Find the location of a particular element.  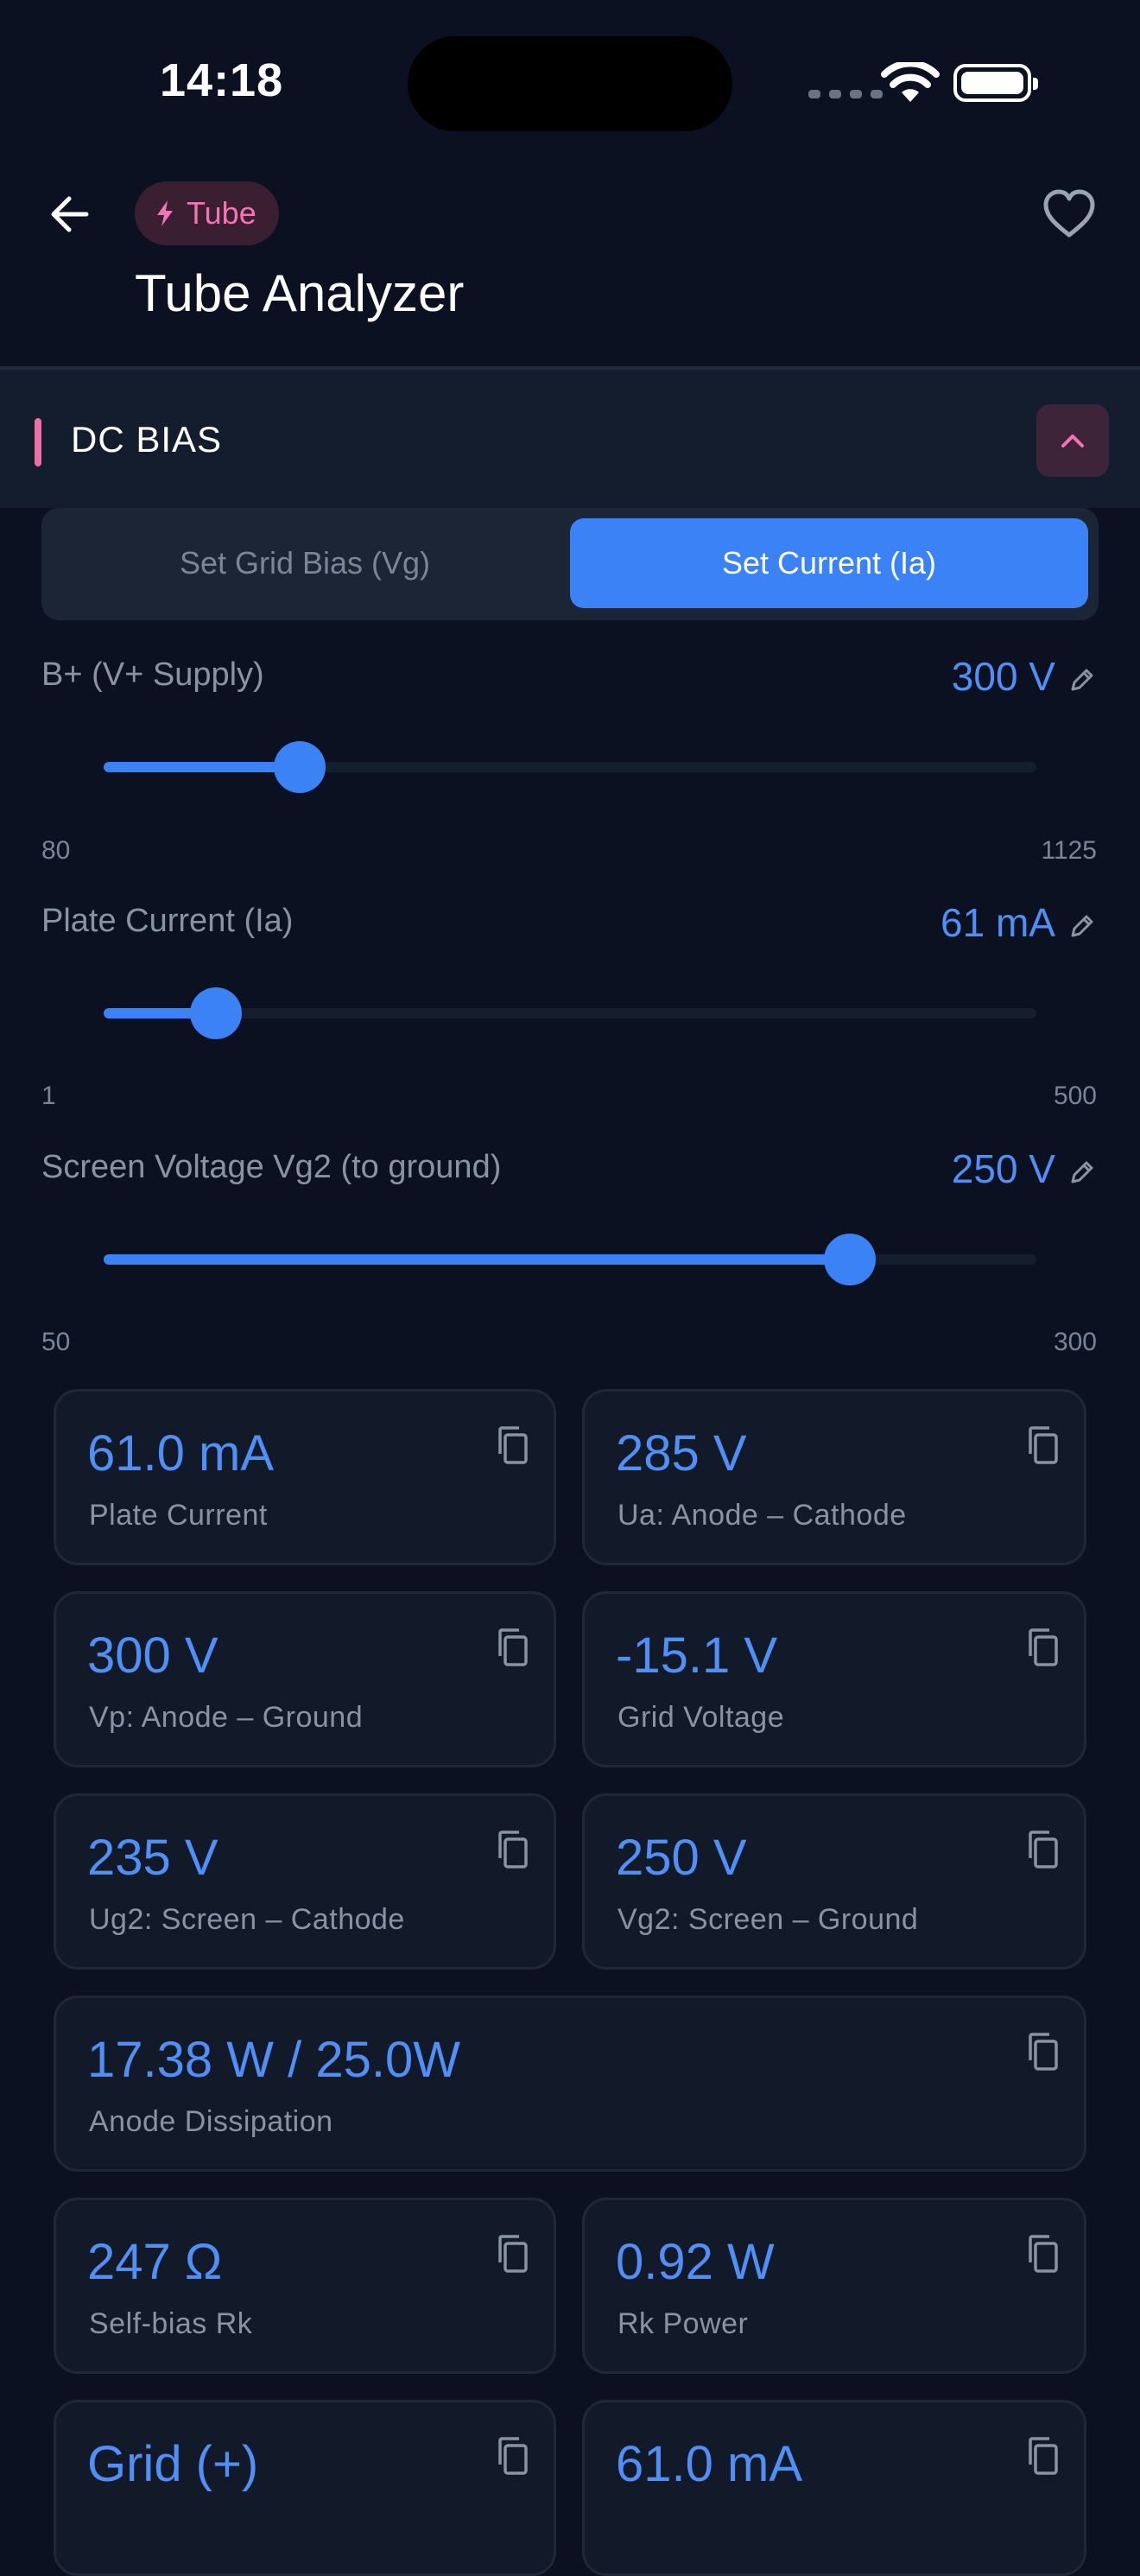

slider-label: Plate Current (Ia) is located at coordinates (167, 921).